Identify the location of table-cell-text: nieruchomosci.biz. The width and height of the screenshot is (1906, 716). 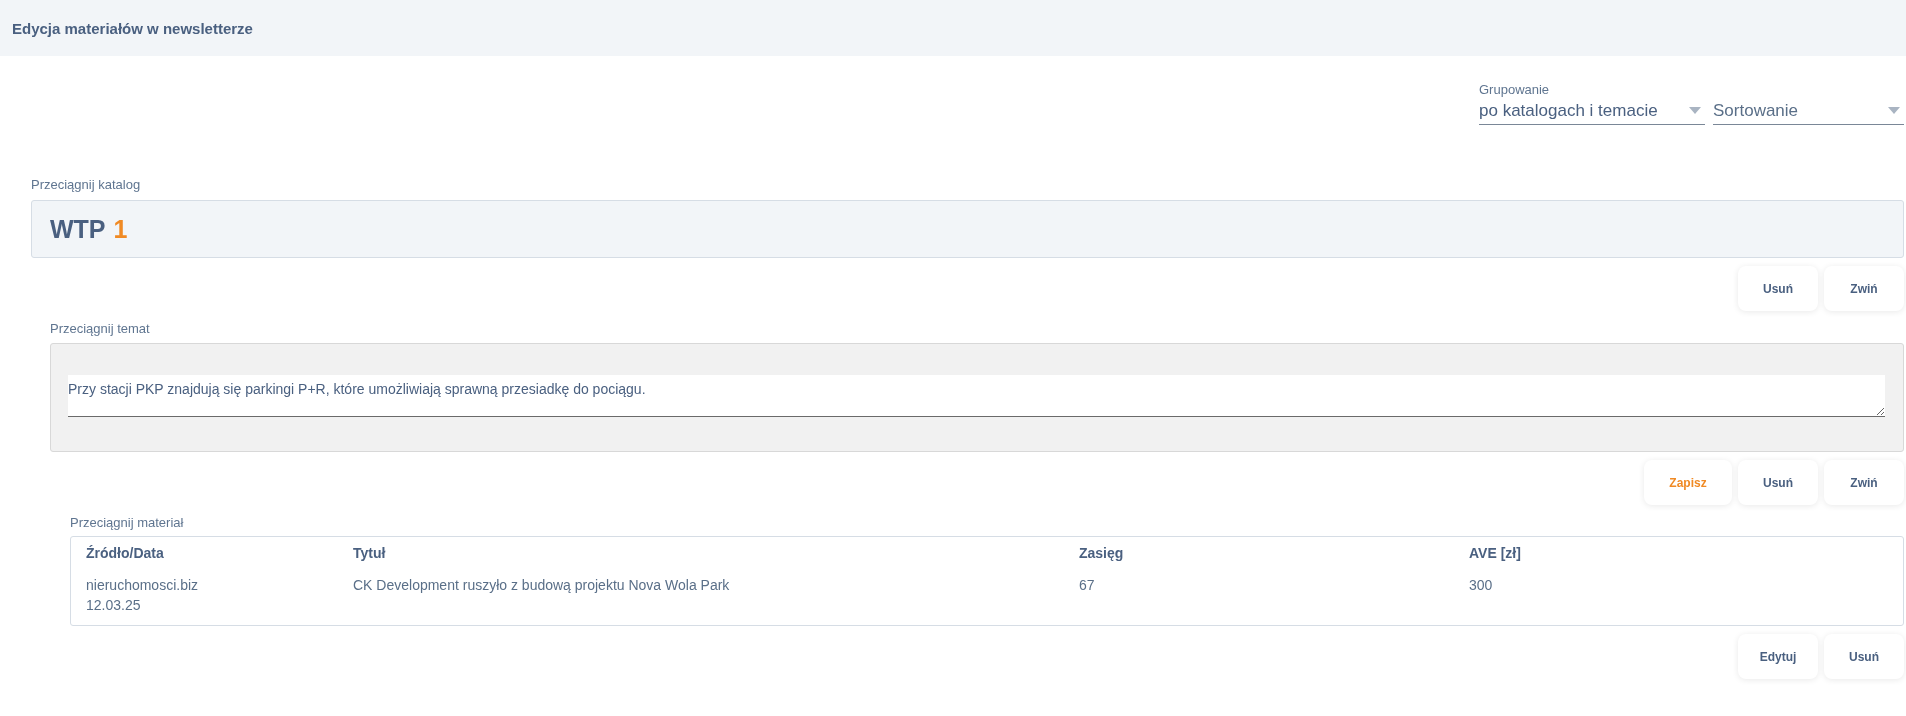
(143, 585).